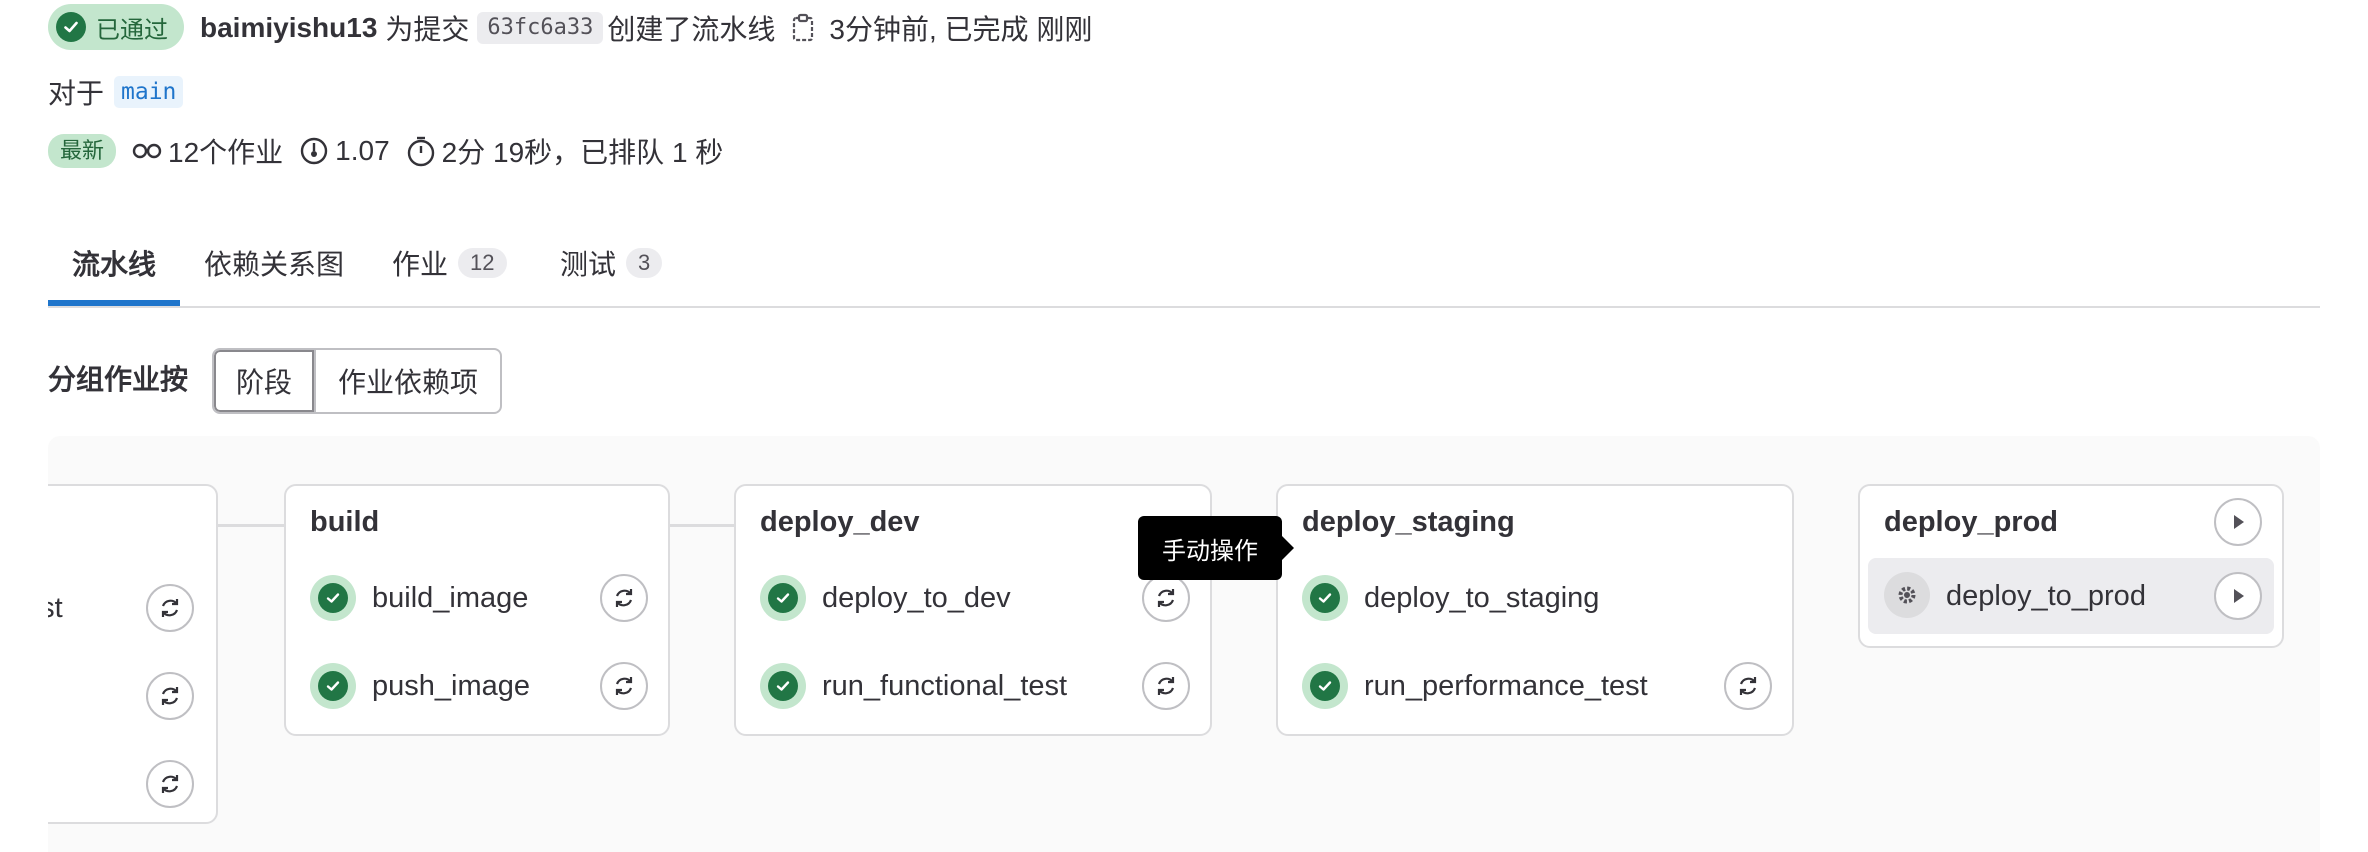 The image size is (2368, 852). Describe the element at coordinates (540, 28) in the screenshot. I see `commit-sha-link: 63fc6a33` at that location.